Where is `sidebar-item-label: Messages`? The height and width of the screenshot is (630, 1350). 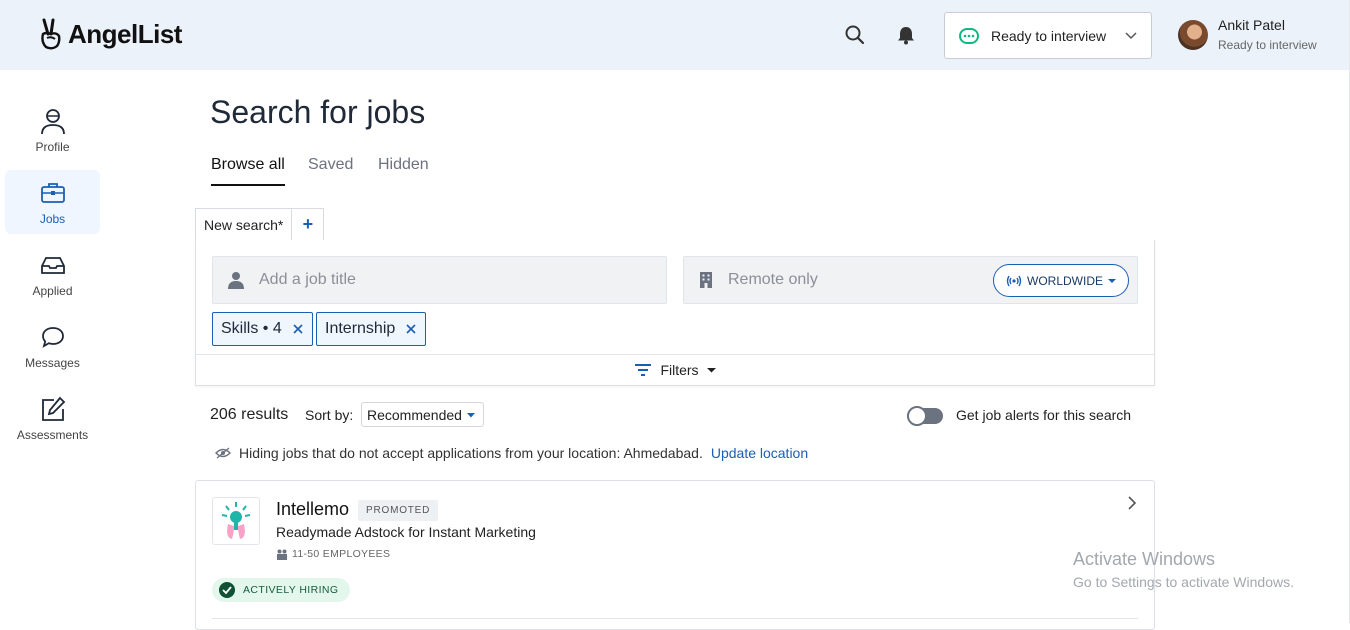
sidebar-item-label: Messages is located at coordinates (52, 363).